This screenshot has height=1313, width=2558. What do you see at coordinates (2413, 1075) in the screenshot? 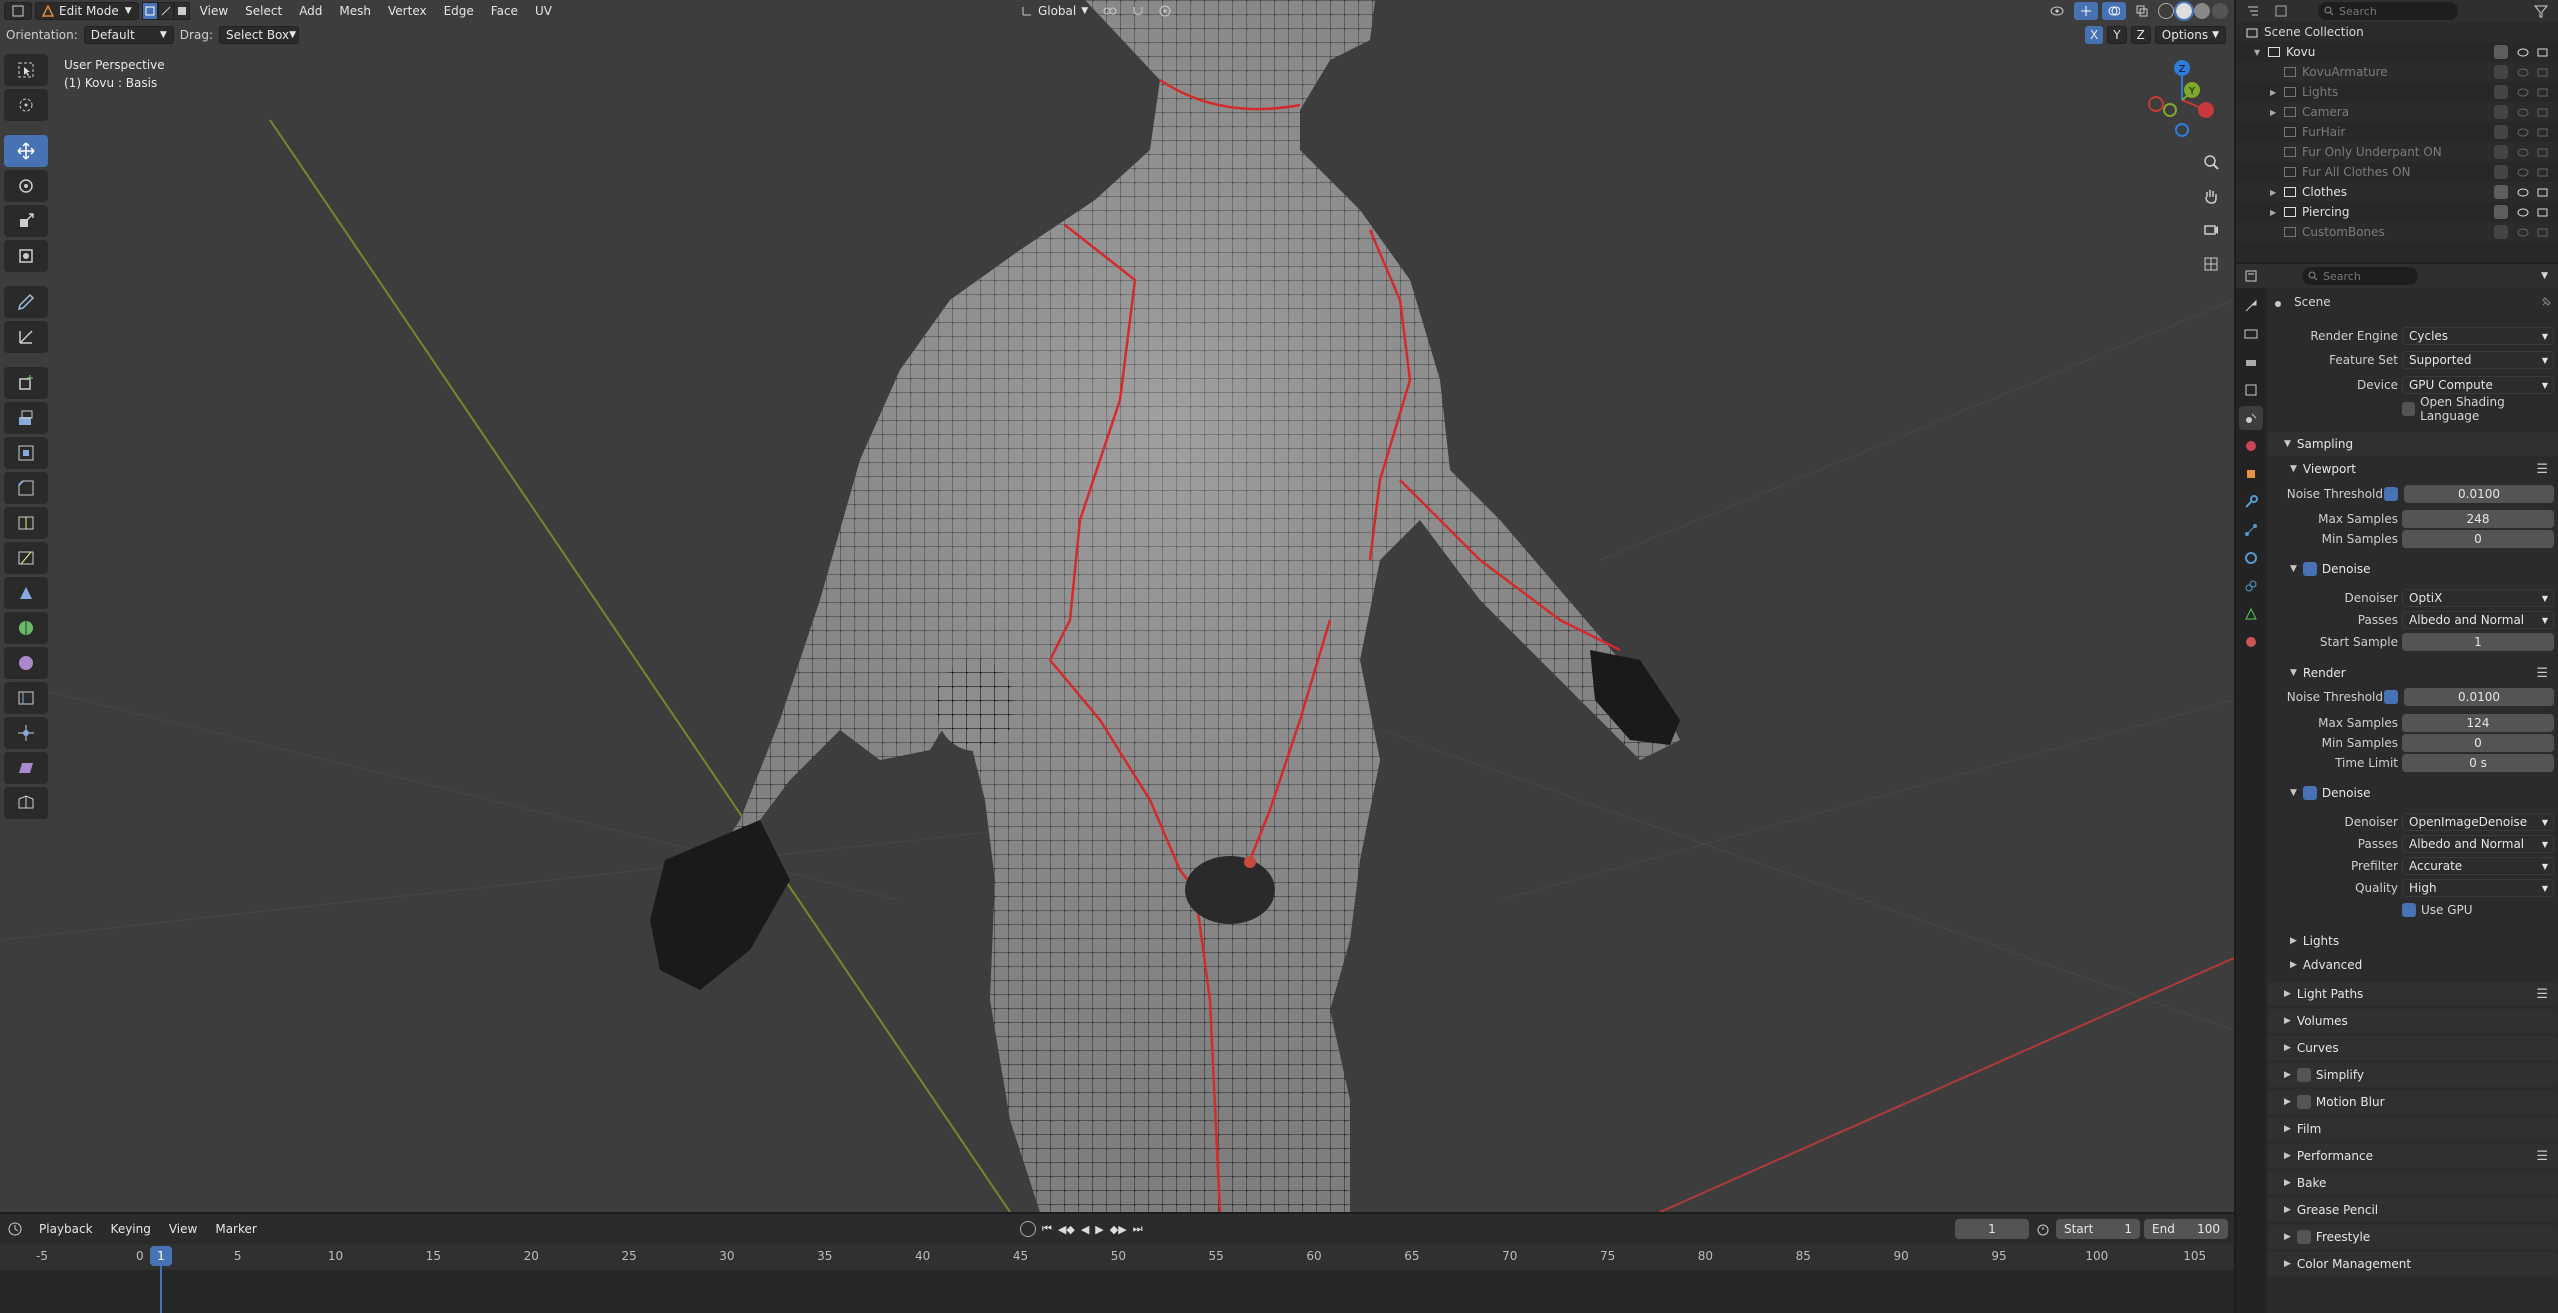
I see `panel-header: ▶ Simplify` at bounding box center [2413, 1075].